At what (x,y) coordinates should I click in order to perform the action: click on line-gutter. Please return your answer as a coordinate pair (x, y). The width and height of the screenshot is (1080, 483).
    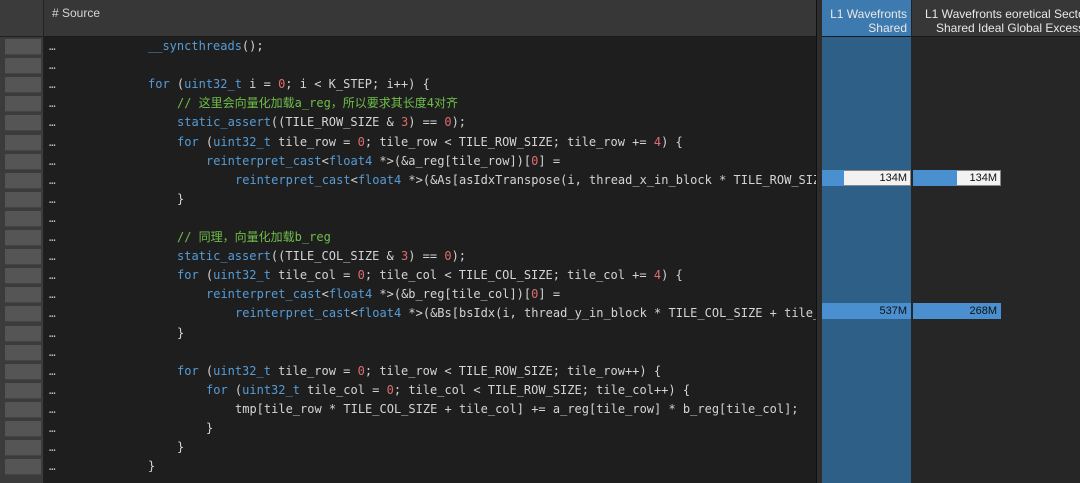
    Looking at the image, I should click on (22, 241).